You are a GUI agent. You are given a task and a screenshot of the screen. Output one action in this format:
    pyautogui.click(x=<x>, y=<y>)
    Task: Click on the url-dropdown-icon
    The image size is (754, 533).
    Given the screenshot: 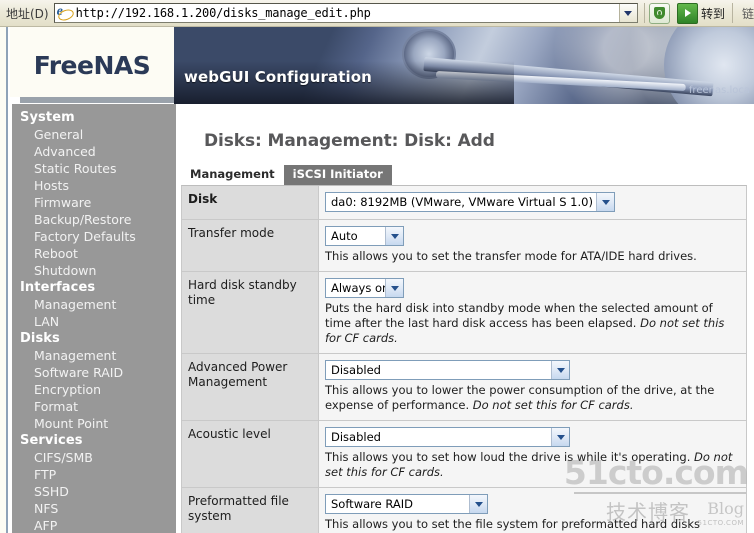 What is the action you would take?
    pyautogui.click(x=627, y=13)
    